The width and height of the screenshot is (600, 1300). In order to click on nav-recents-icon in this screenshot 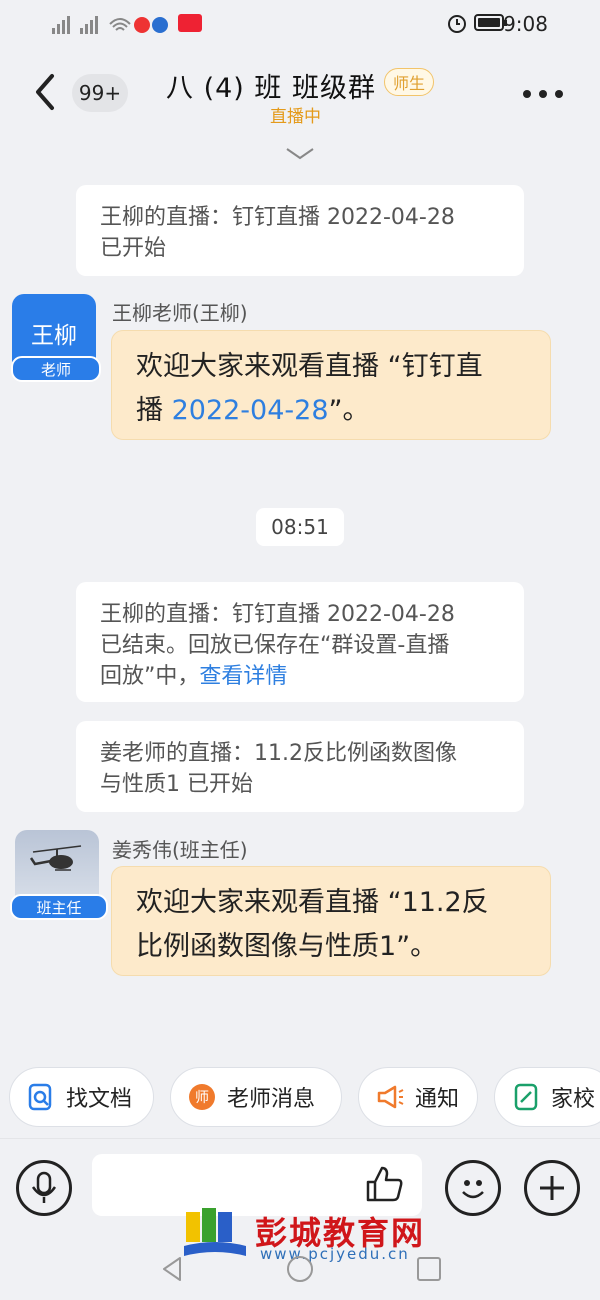, I will do `click(429, 1269)`.